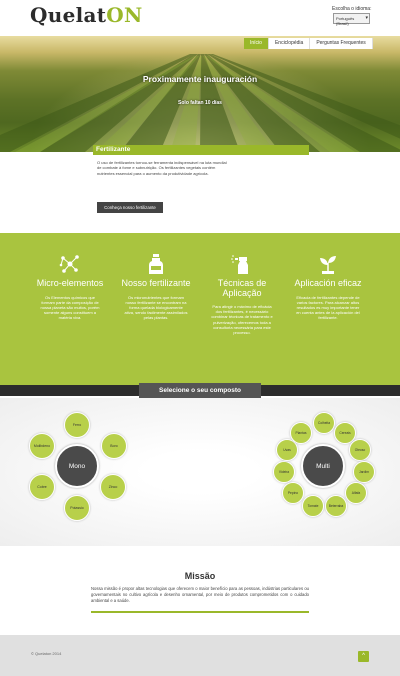 This screenshot has width=400, height=676. I want to click on mission-underline, so click(200, 612).